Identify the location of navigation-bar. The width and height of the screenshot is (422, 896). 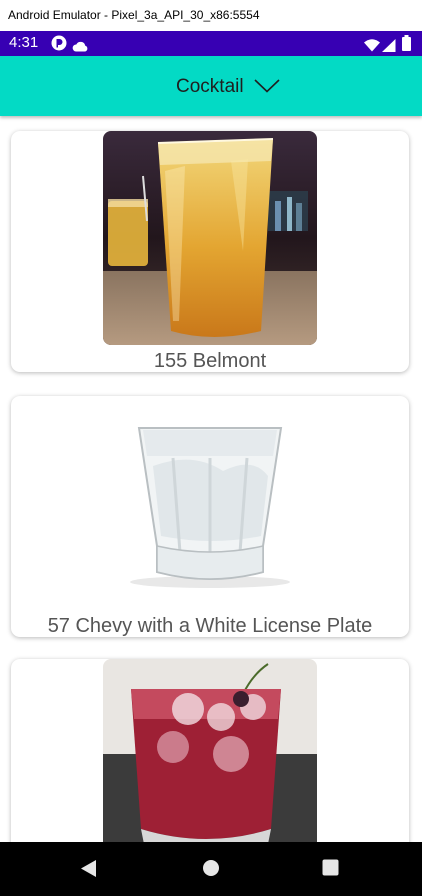
(211, 869).